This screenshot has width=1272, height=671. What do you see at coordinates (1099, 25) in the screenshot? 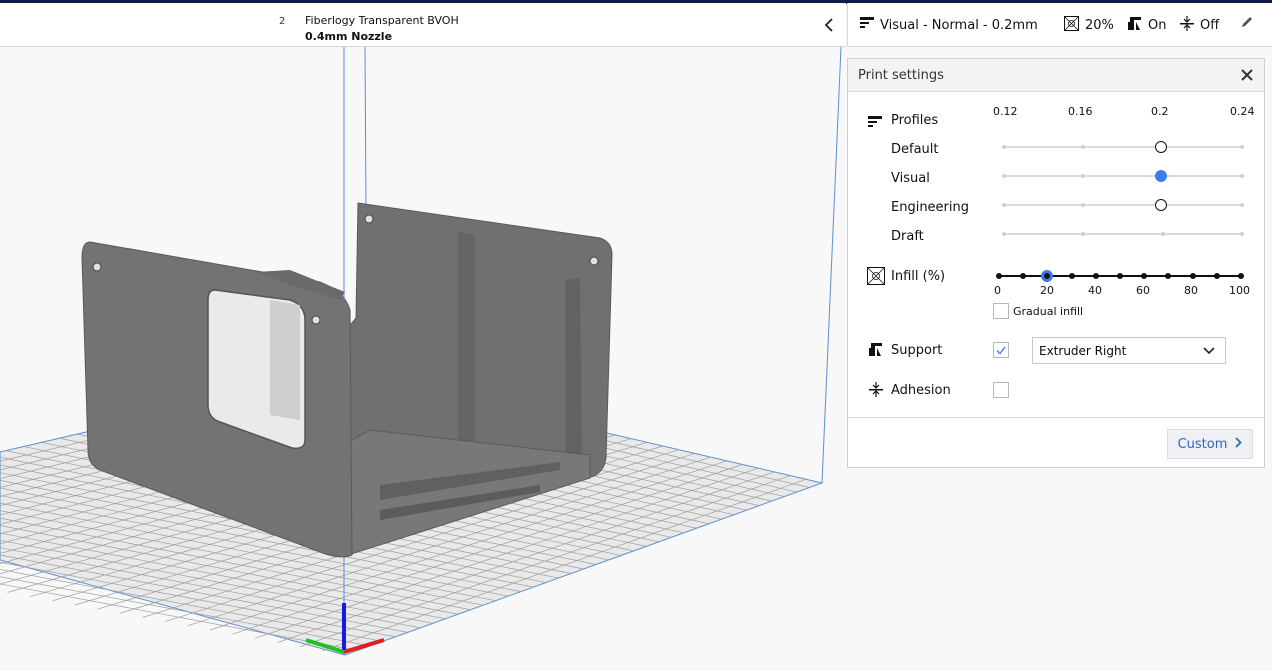
I see `infill-summary-label: 20%` at bounding box center [1099, 25].